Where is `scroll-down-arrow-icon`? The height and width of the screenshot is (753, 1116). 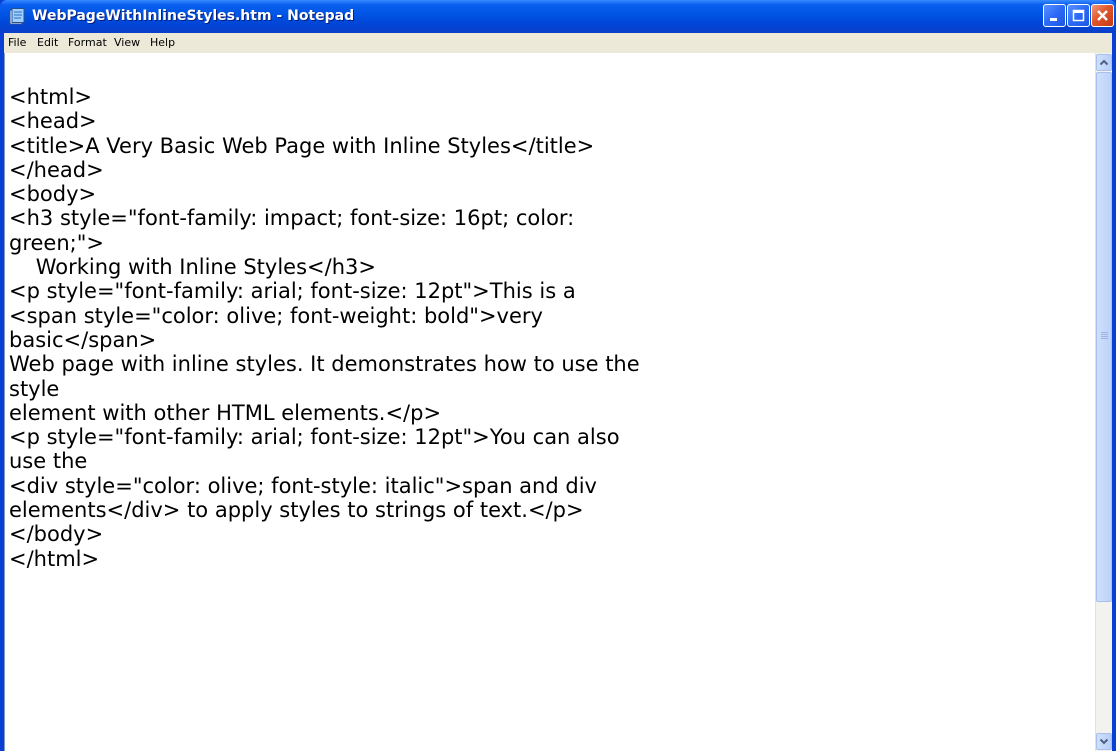
scroll-down-arrow-icon is located at coordinates (1104, 741).